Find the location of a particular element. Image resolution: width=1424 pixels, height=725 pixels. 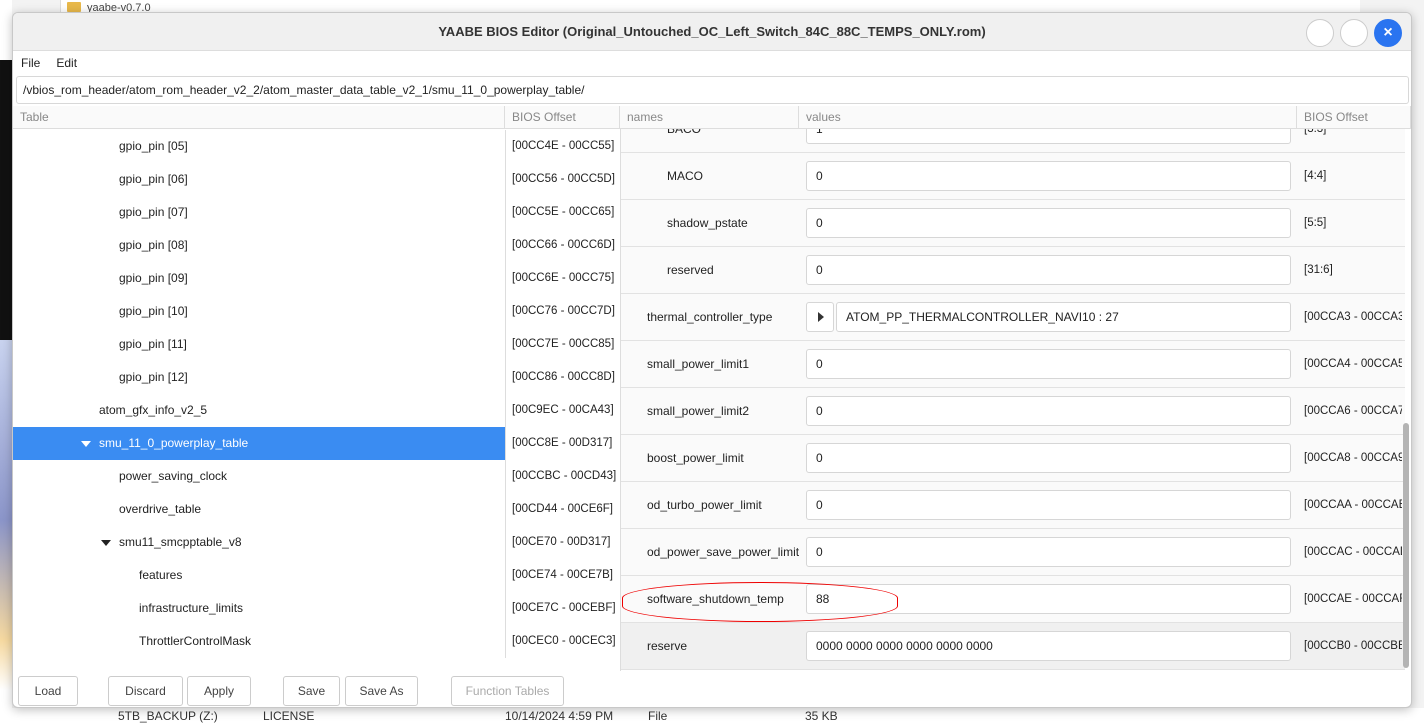

tree-row-name: atom_gfx_info_v2_5 is located at coordinates (259, 410).